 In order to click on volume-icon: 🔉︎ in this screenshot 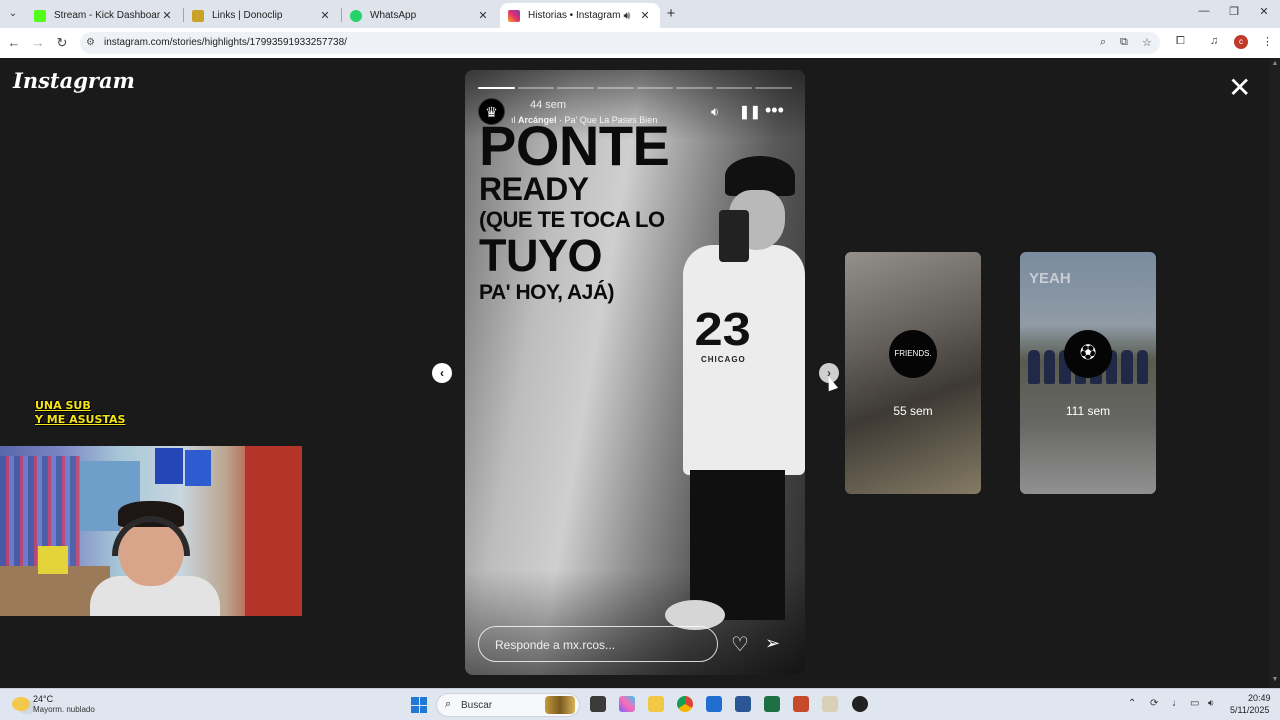, I will do `click(1211, 703)`.